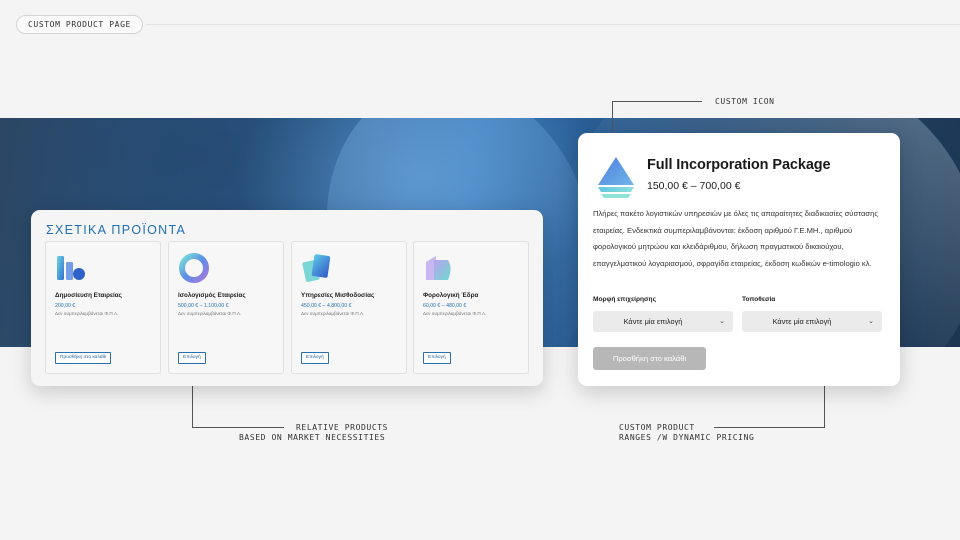 The height and width of the screenshot is (540, 960). What do you see at coordinates (769, 427) in the screenshot?
I see `connector-custom-range-h` at bounding box center [769, 427].